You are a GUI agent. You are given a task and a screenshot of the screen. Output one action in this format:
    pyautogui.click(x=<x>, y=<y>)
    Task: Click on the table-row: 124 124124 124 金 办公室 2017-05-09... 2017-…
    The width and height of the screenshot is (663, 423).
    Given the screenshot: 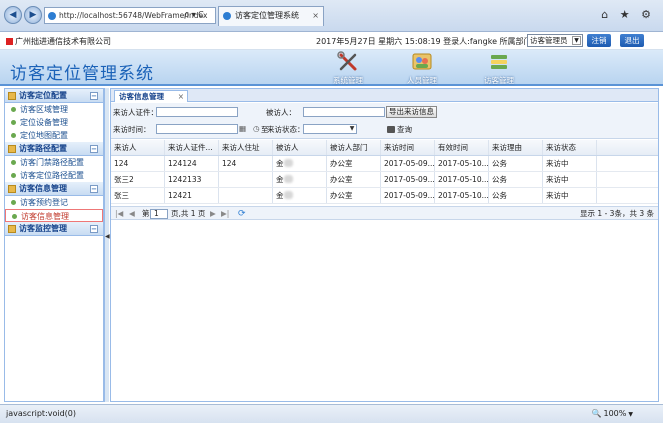 What is the action you would take?
    pyautogui.click(x=384, y=164)
    